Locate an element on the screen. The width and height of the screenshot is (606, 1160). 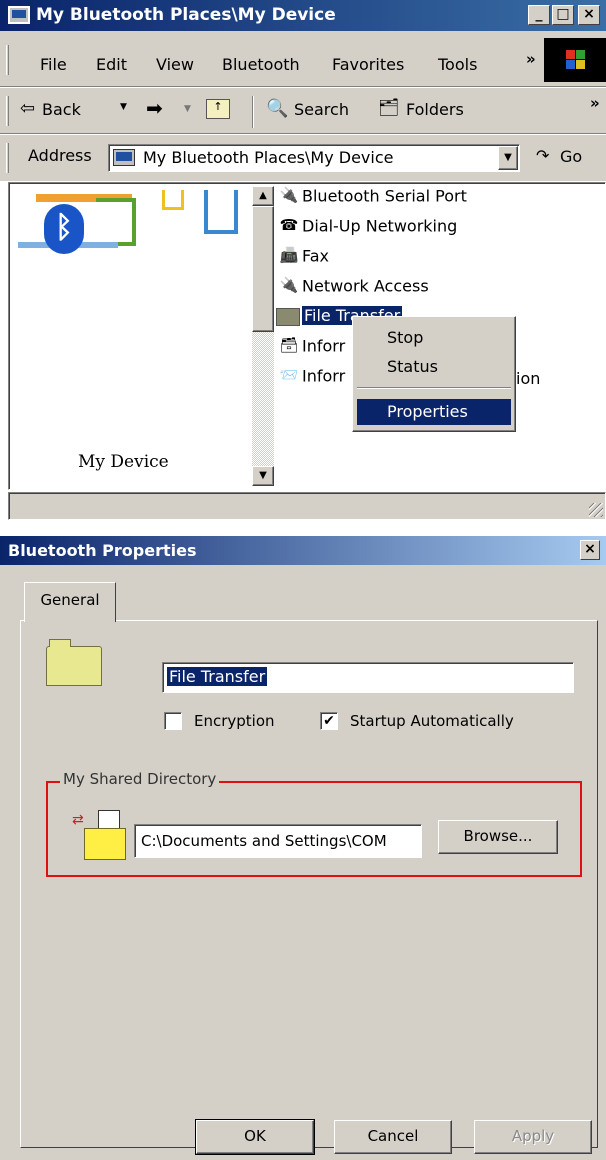
search-icon: 🔍 is located at coordinates (277, 108).